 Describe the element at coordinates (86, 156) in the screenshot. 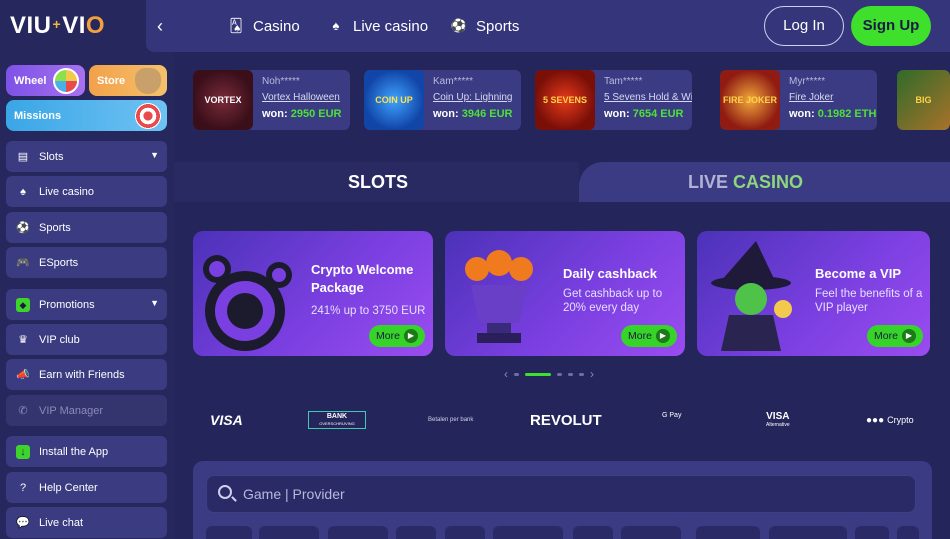

I see `sidebar-item-slots: ▤ Slots ▼` at that location.